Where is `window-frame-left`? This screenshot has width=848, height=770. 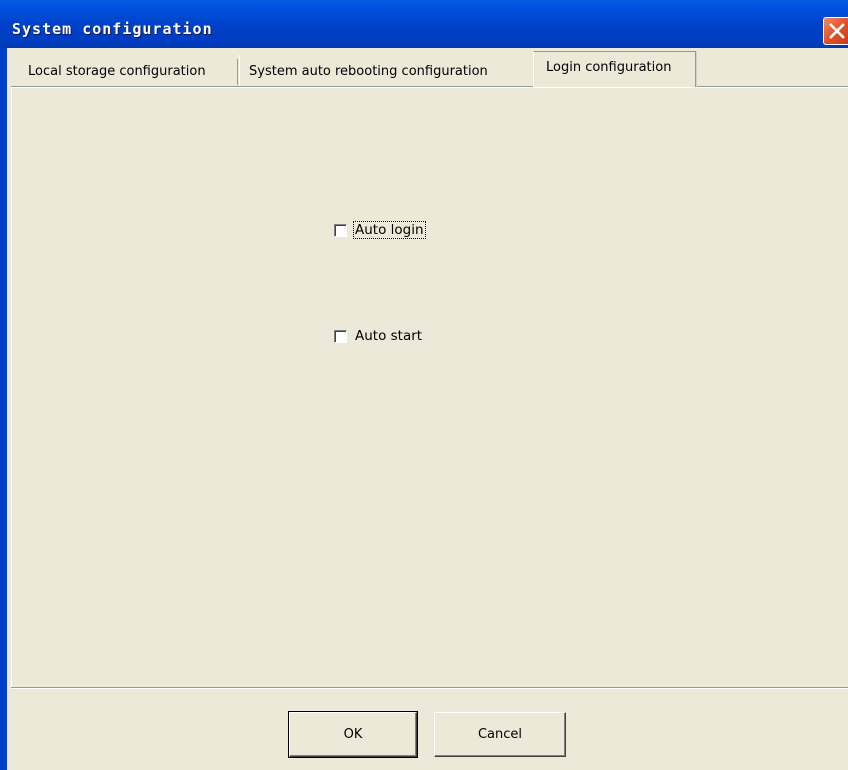
window-frame-left is located at coordinates (3, 409).